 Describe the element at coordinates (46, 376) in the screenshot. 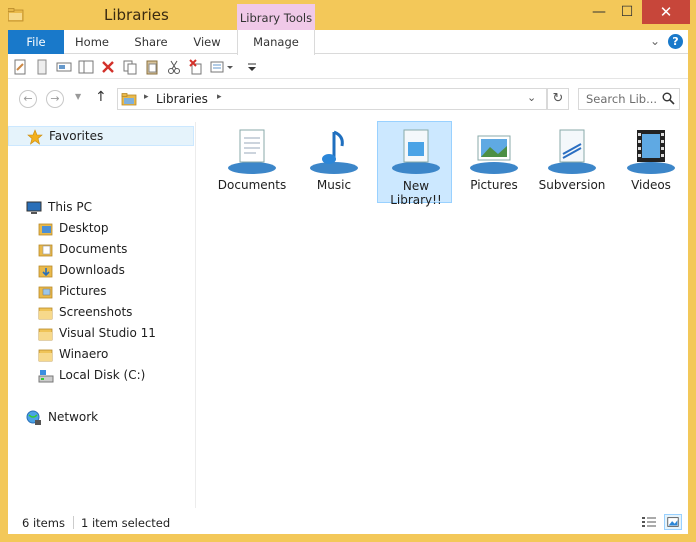

I see `drive-icon` at that location.